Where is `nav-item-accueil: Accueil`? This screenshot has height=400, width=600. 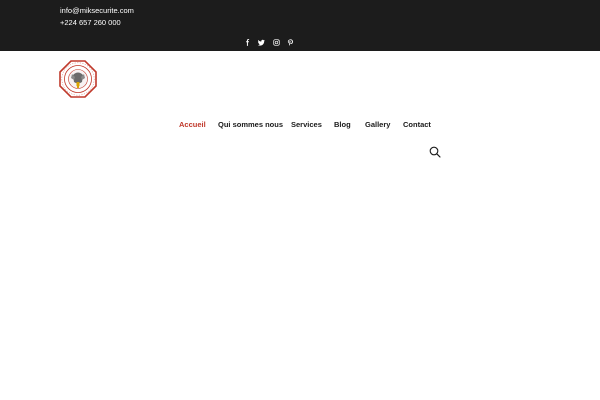
nav-item-accueil: Accueil is located at coordinates (192, 124).